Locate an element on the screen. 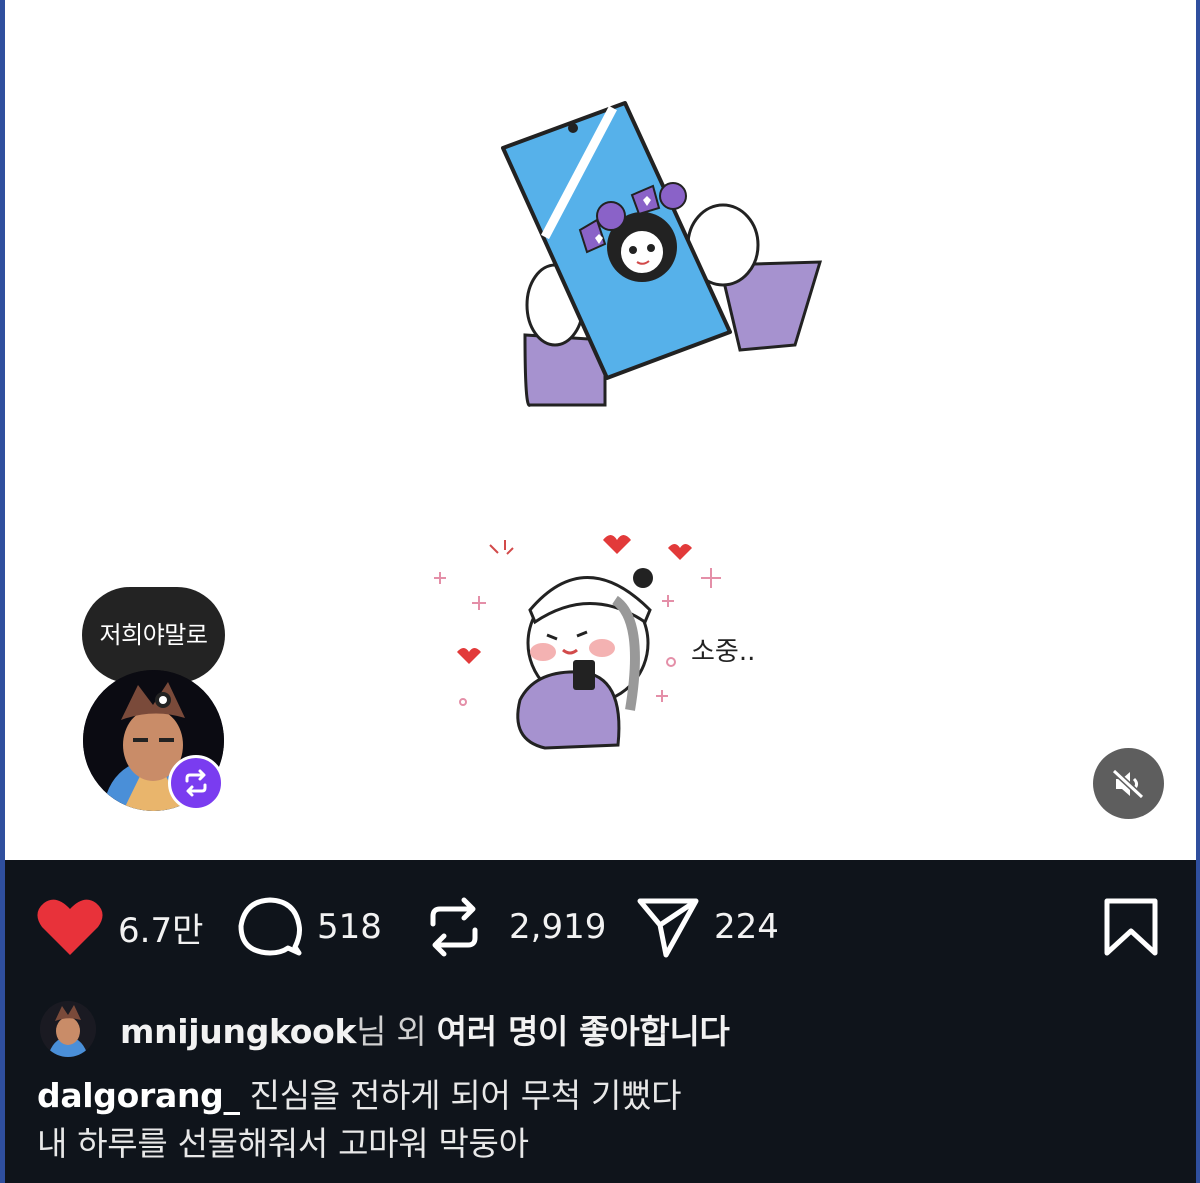  likes-text: mnijungkook님 외 여러 명이 좋아합니다 is located at coordinates (425, 1029).